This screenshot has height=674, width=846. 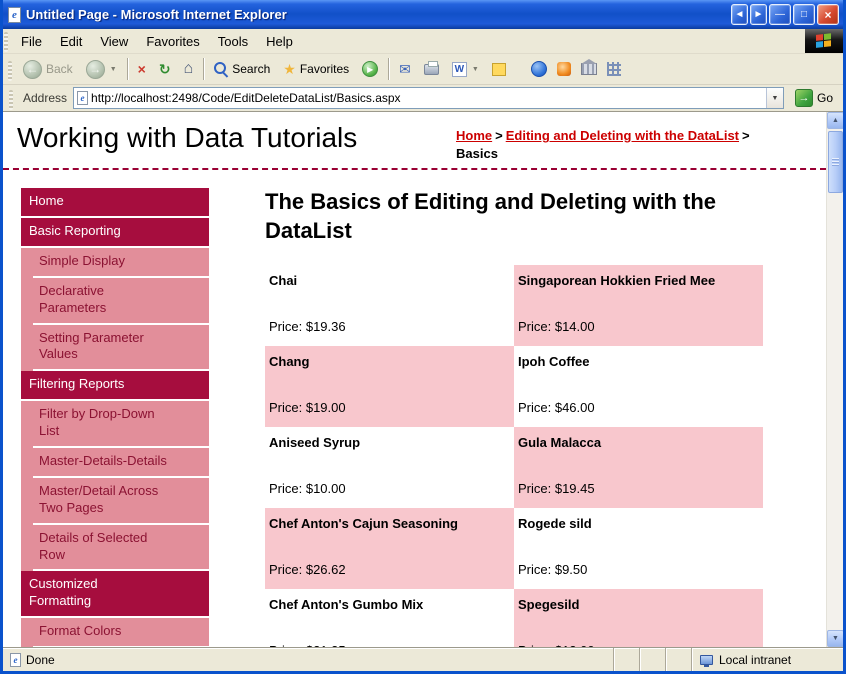 What do you see at coordinates (115, 595) in the screenshot?
I see `sidebar-item-customized-formatting: Customized Formatting` at bounding box center [115, 595].